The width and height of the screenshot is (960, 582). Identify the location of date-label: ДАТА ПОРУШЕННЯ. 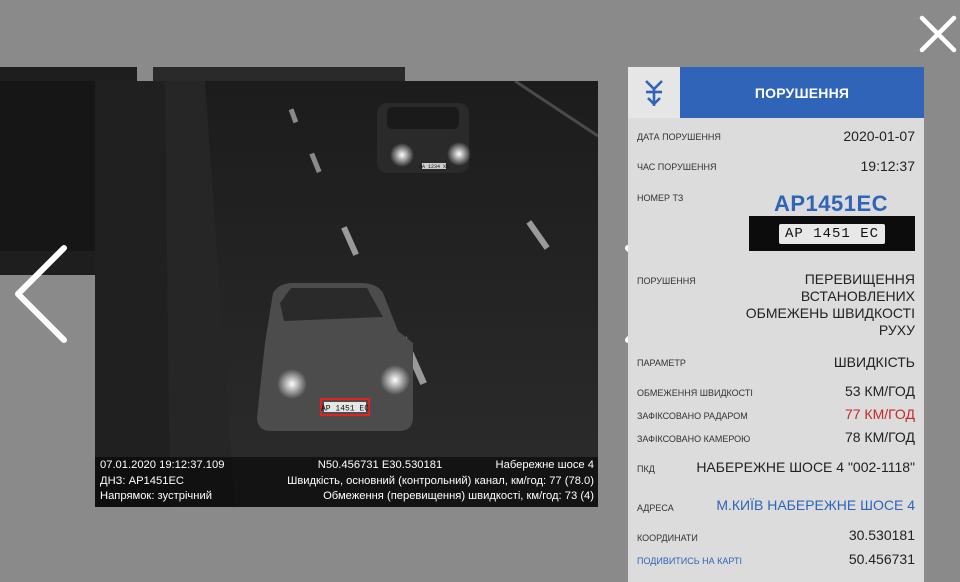
(679, 137).